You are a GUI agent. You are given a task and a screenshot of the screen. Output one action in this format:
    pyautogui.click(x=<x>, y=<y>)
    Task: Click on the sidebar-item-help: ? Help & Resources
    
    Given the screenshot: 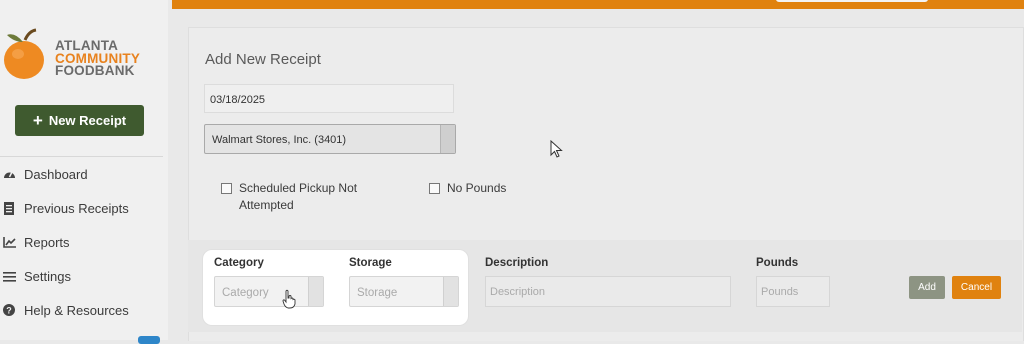 What is the action you would take?
    pyautogui.click(x=65, y=310)
    